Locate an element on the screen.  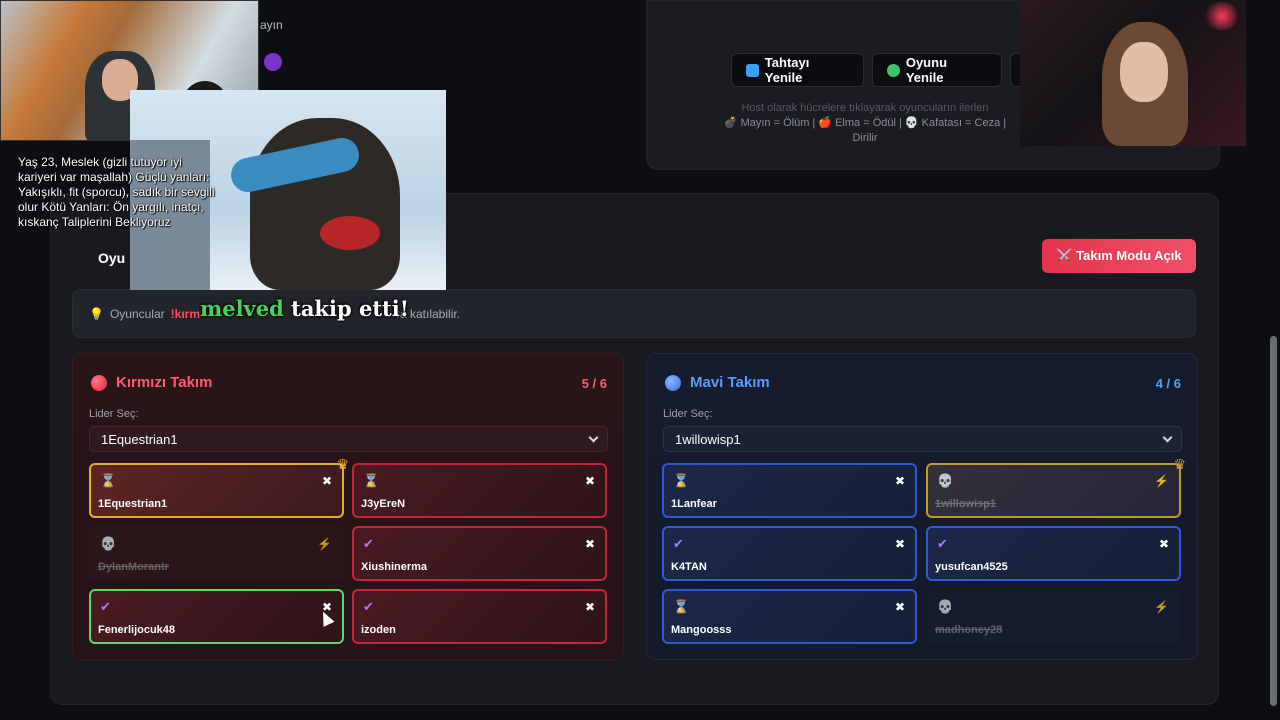
player-card: 💀 ⚡ madhoney28 is located at coordinates (1053, 616).